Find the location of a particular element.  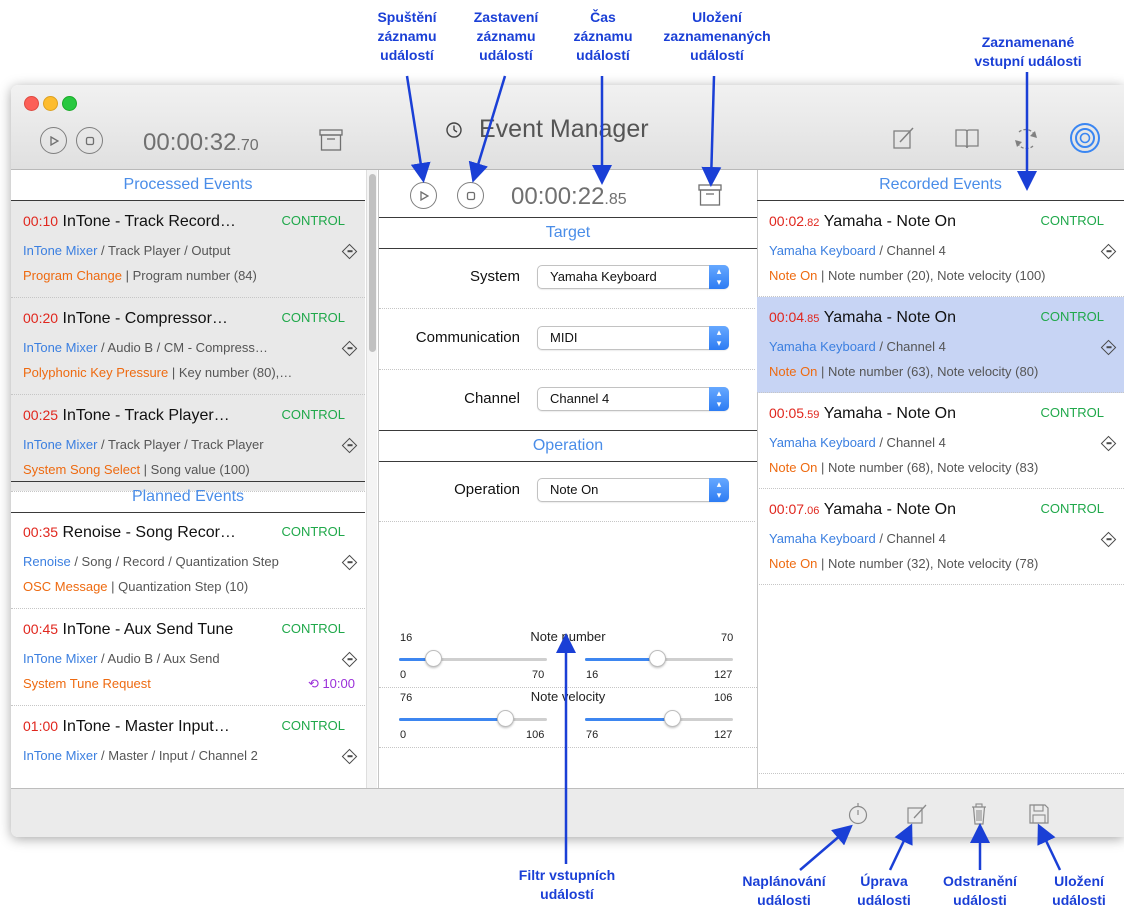

minimize-window-button is located at coordinates (50, 103).